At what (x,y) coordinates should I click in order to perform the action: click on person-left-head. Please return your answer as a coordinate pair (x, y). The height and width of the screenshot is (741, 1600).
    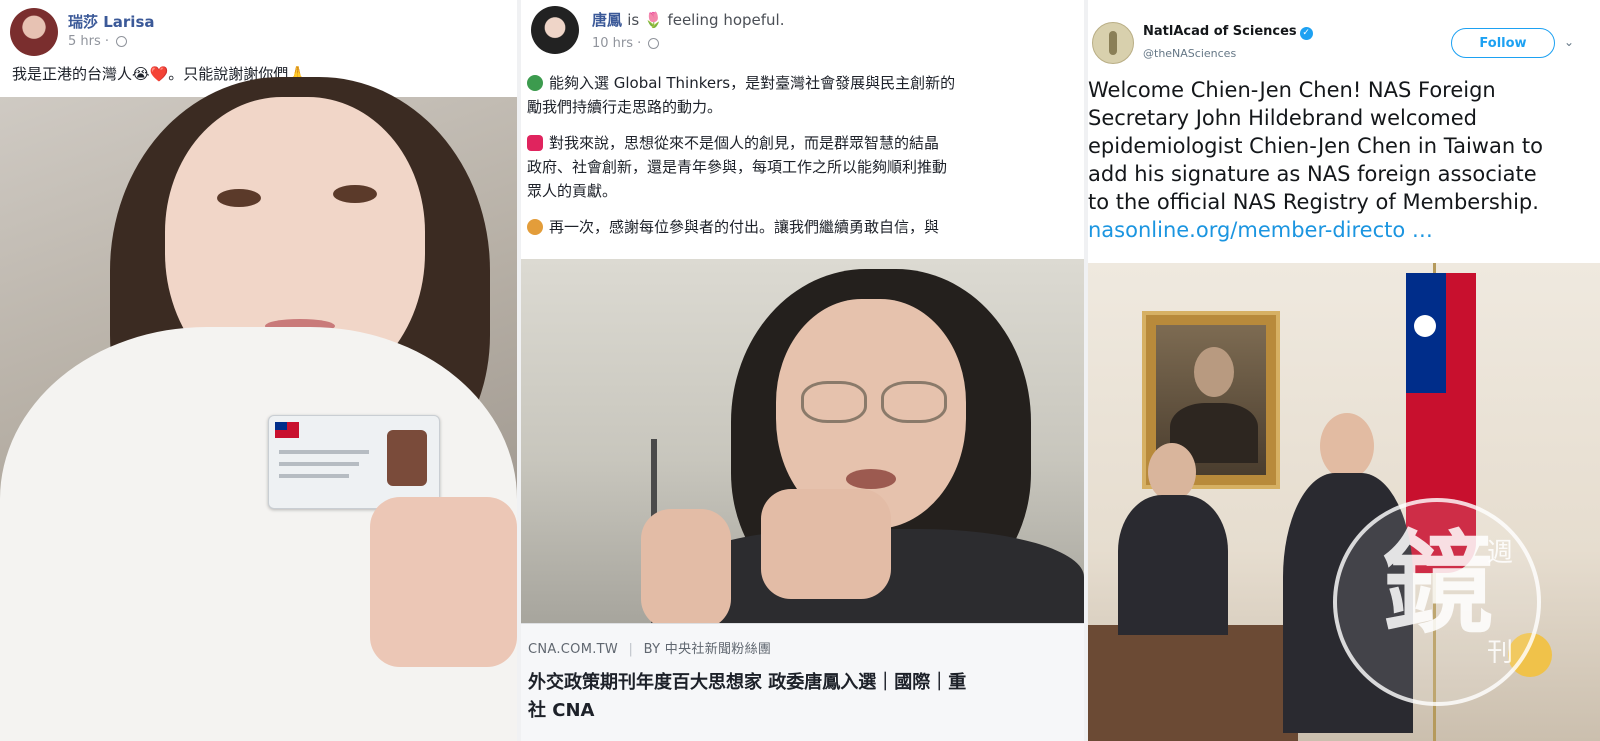
    Looking at the image, I should click on (1172, 472).